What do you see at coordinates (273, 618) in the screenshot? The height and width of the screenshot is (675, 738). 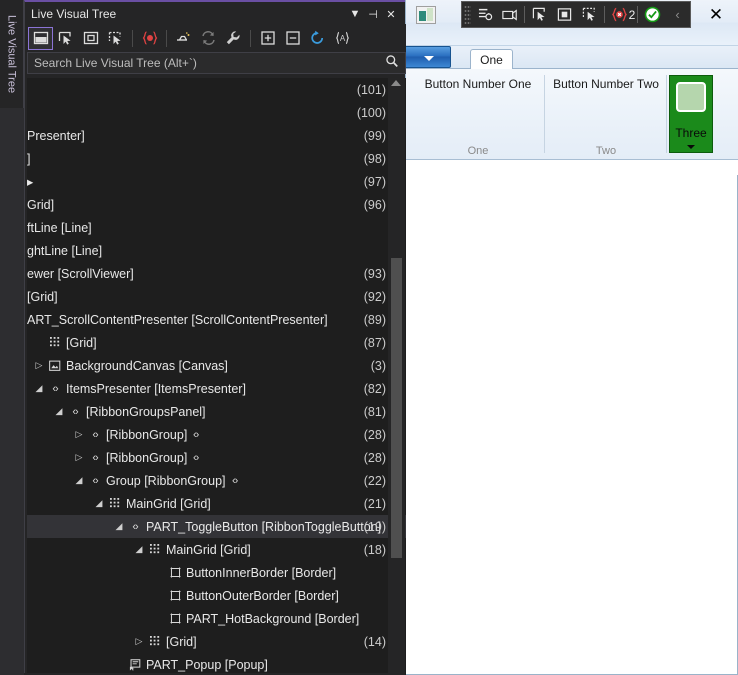 I see `tree-row-label: PART_HotBackground [Border]` at bounding box center [273, 618].